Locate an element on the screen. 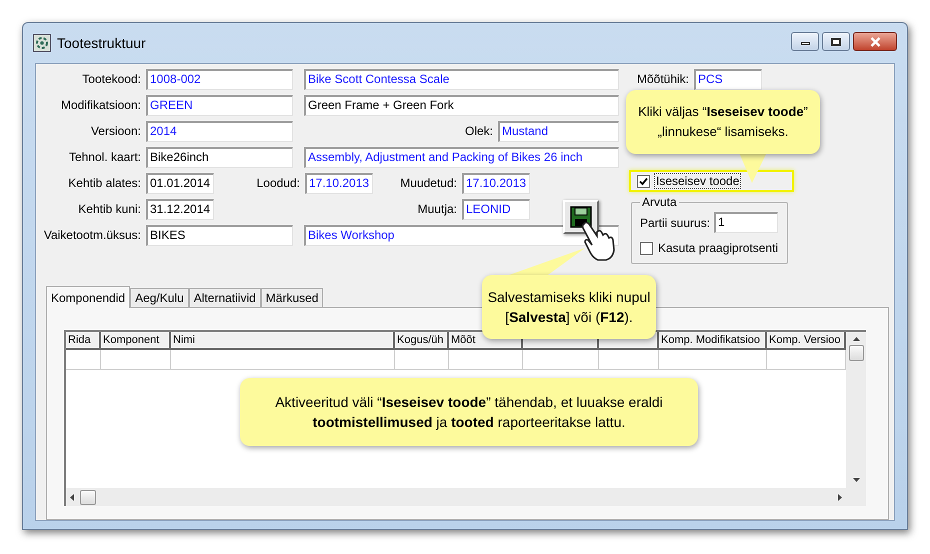 Image resolution: width=930 pixels, height=554 pixels. column-header: Rida is located at coordinates (79, 340).